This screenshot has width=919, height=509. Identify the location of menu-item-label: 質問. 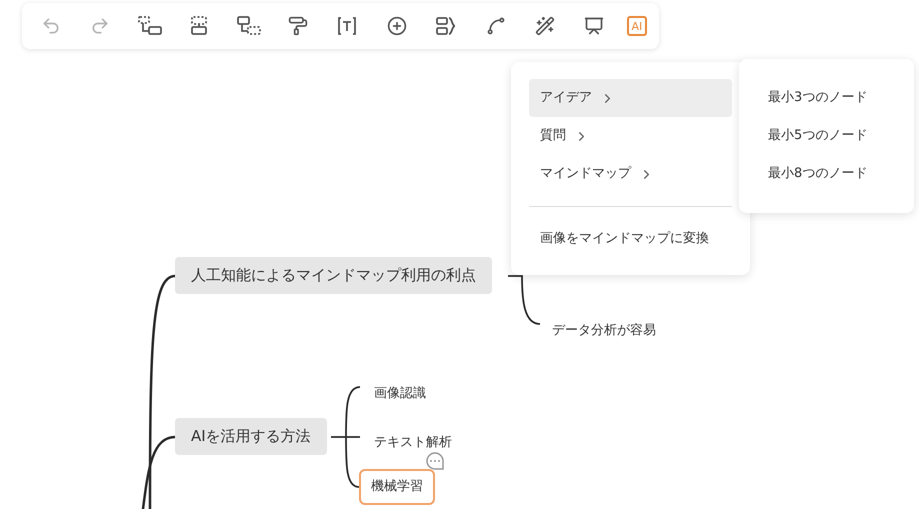
(553, 136).